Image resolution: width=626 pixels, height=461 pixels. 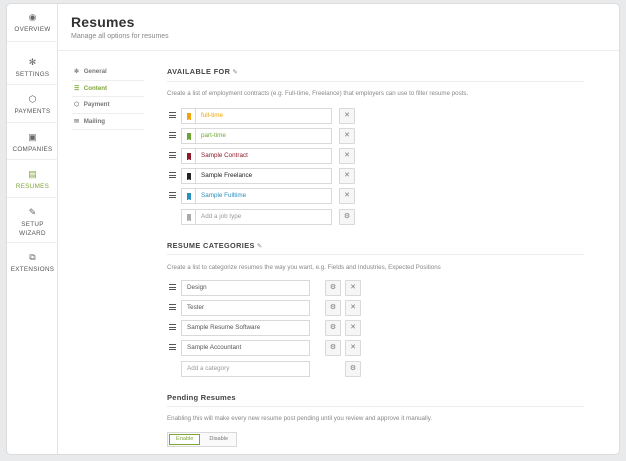 I want to click on enable-button: Enable, so click(x=185, y=439).